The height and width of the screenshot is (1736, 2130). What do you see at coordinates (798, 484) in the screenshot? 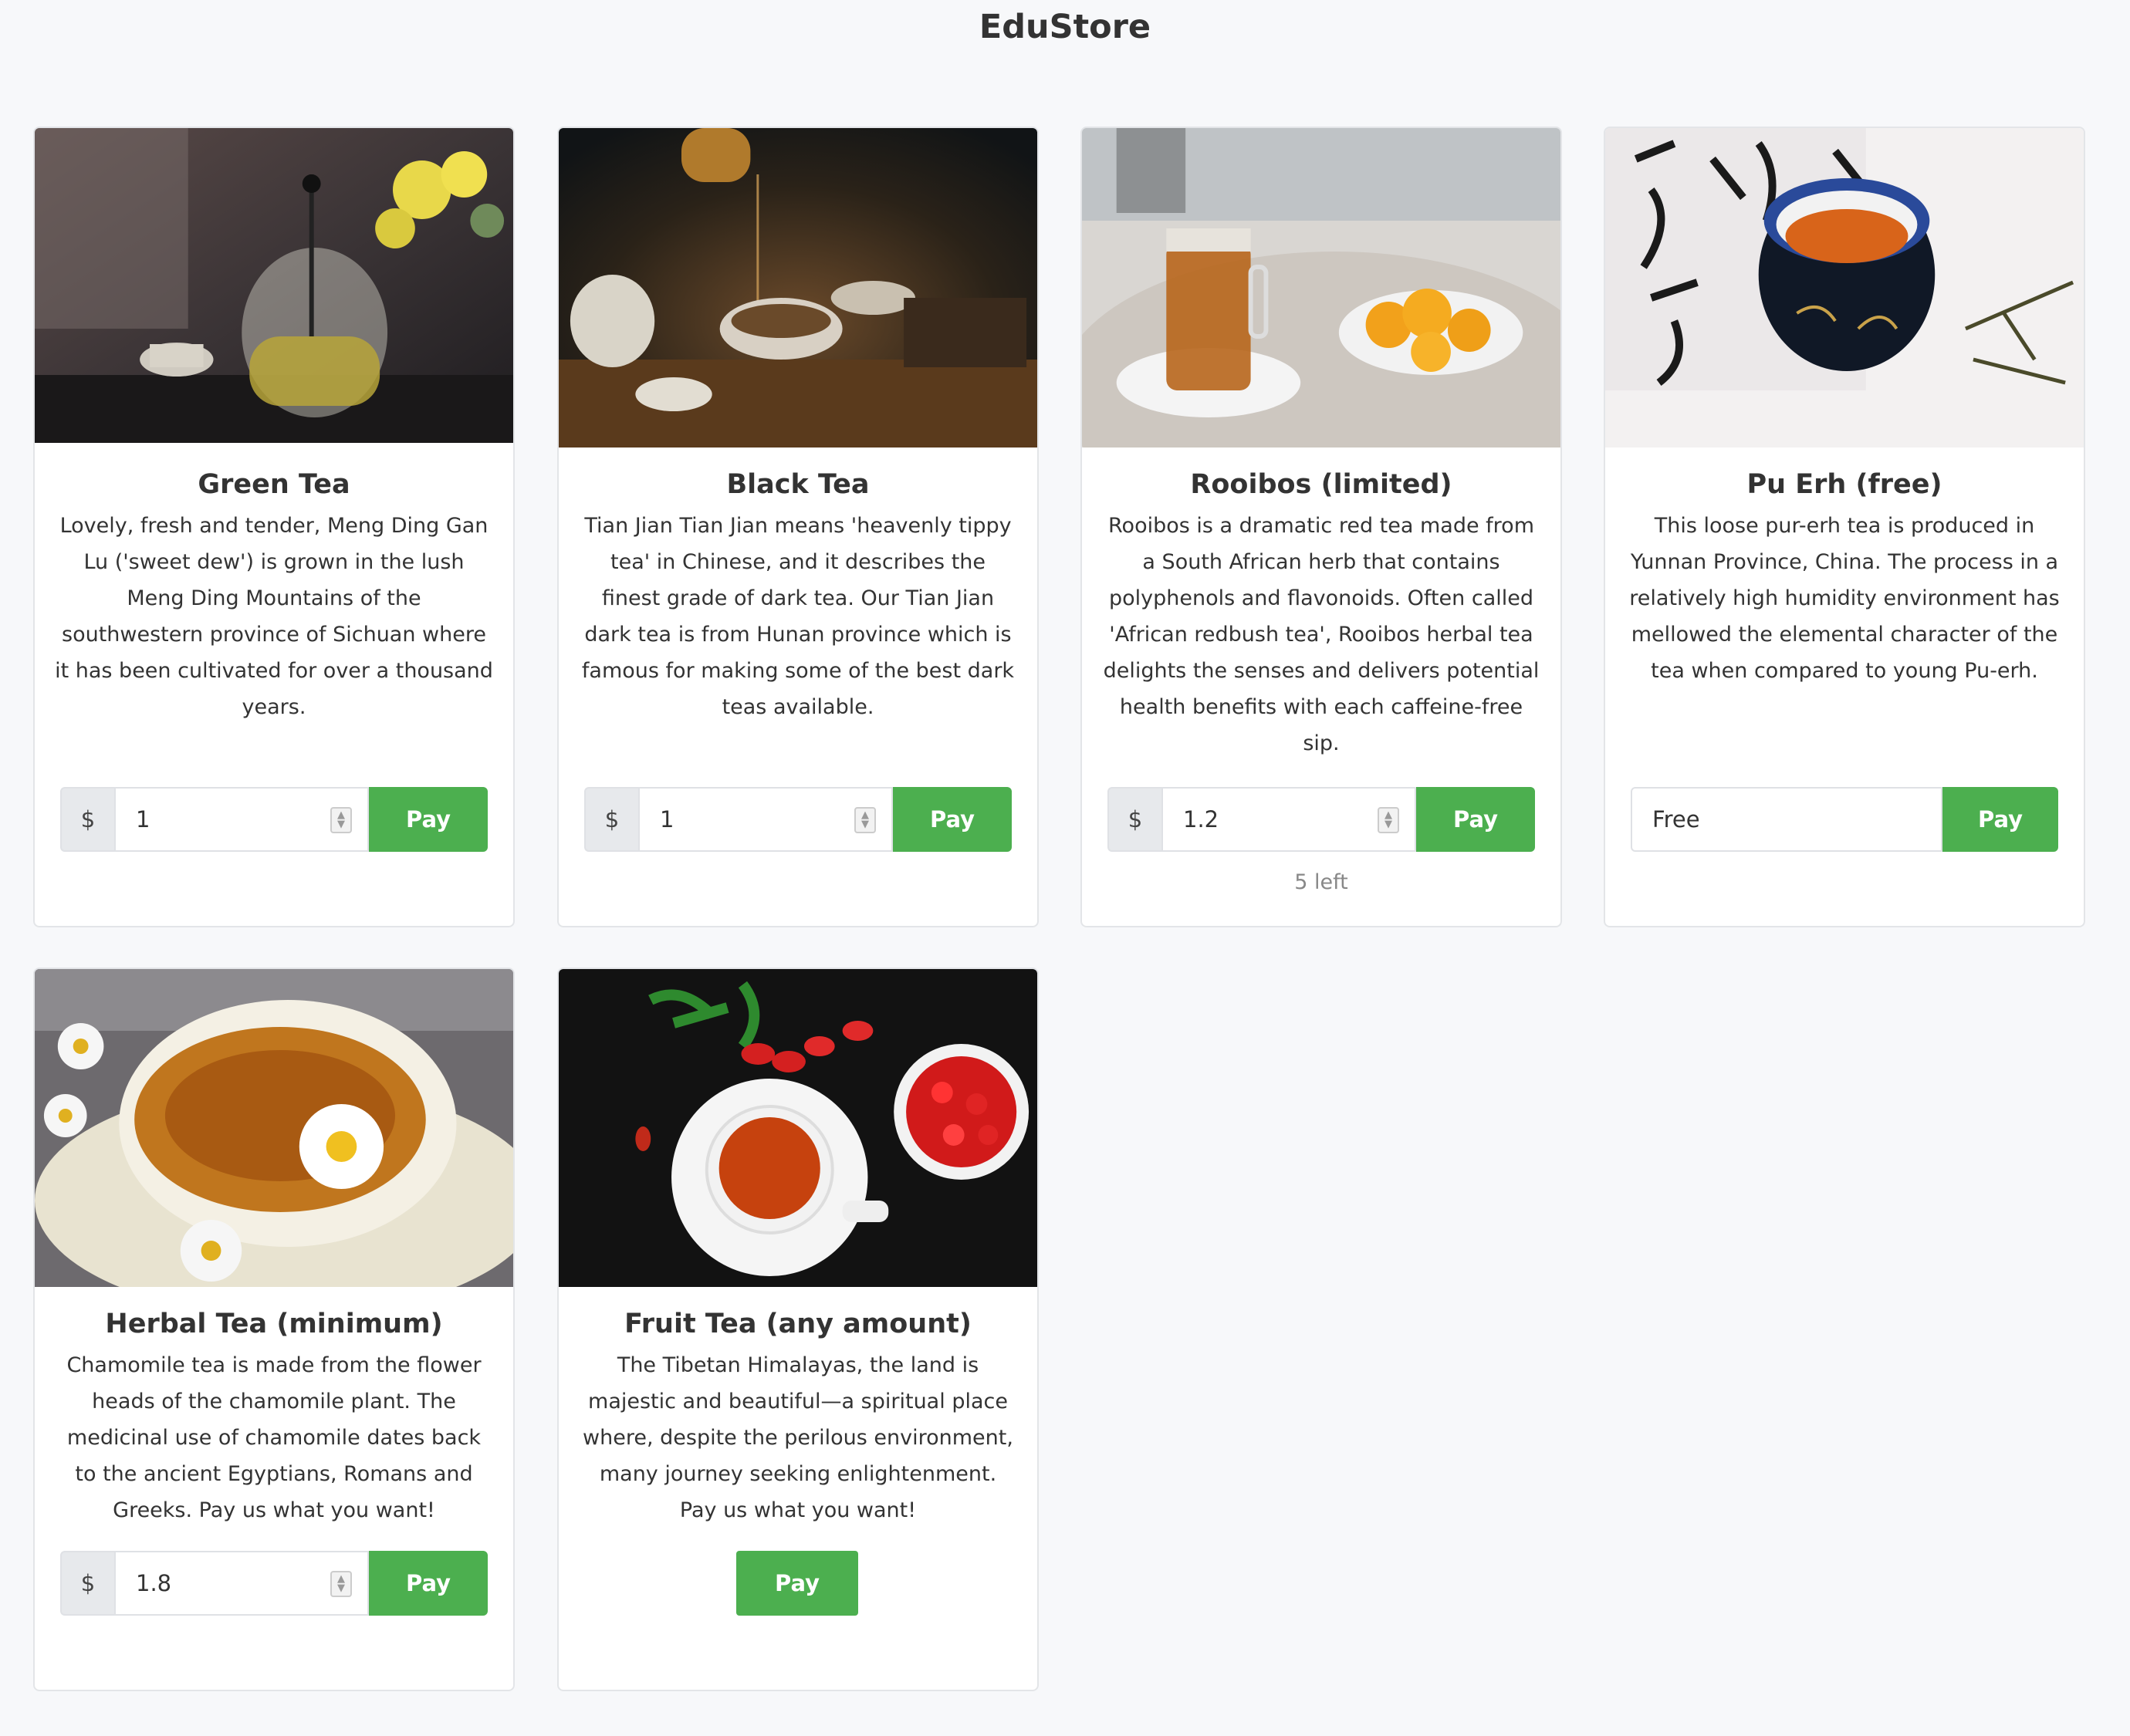
I see `product-name: Black Tea` at bounding box center [798, 484].